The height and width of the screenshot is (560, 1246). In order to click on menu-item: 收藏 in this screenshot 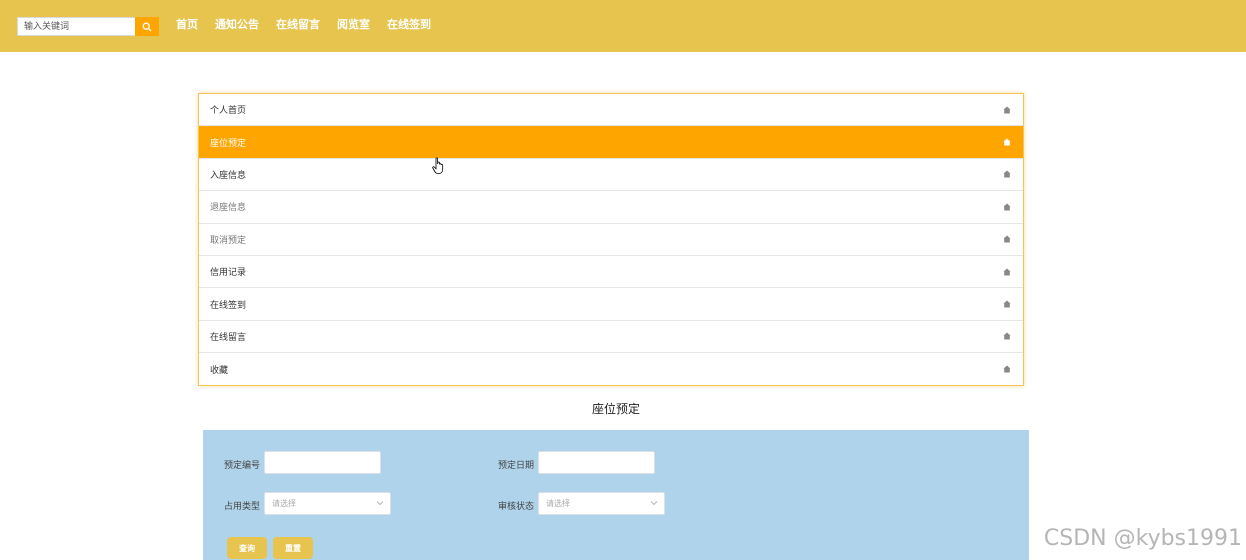, I will do `click(611, 369)`.